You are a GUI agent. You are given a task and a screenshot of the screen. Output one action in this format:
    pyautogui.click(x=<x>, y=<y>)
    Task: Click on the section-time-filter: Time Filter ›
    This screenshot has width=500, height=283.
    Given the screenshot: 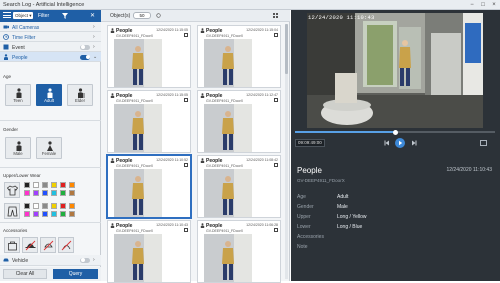 What is the action you would take?
    pyautogui.click(x=50, y=37)
    